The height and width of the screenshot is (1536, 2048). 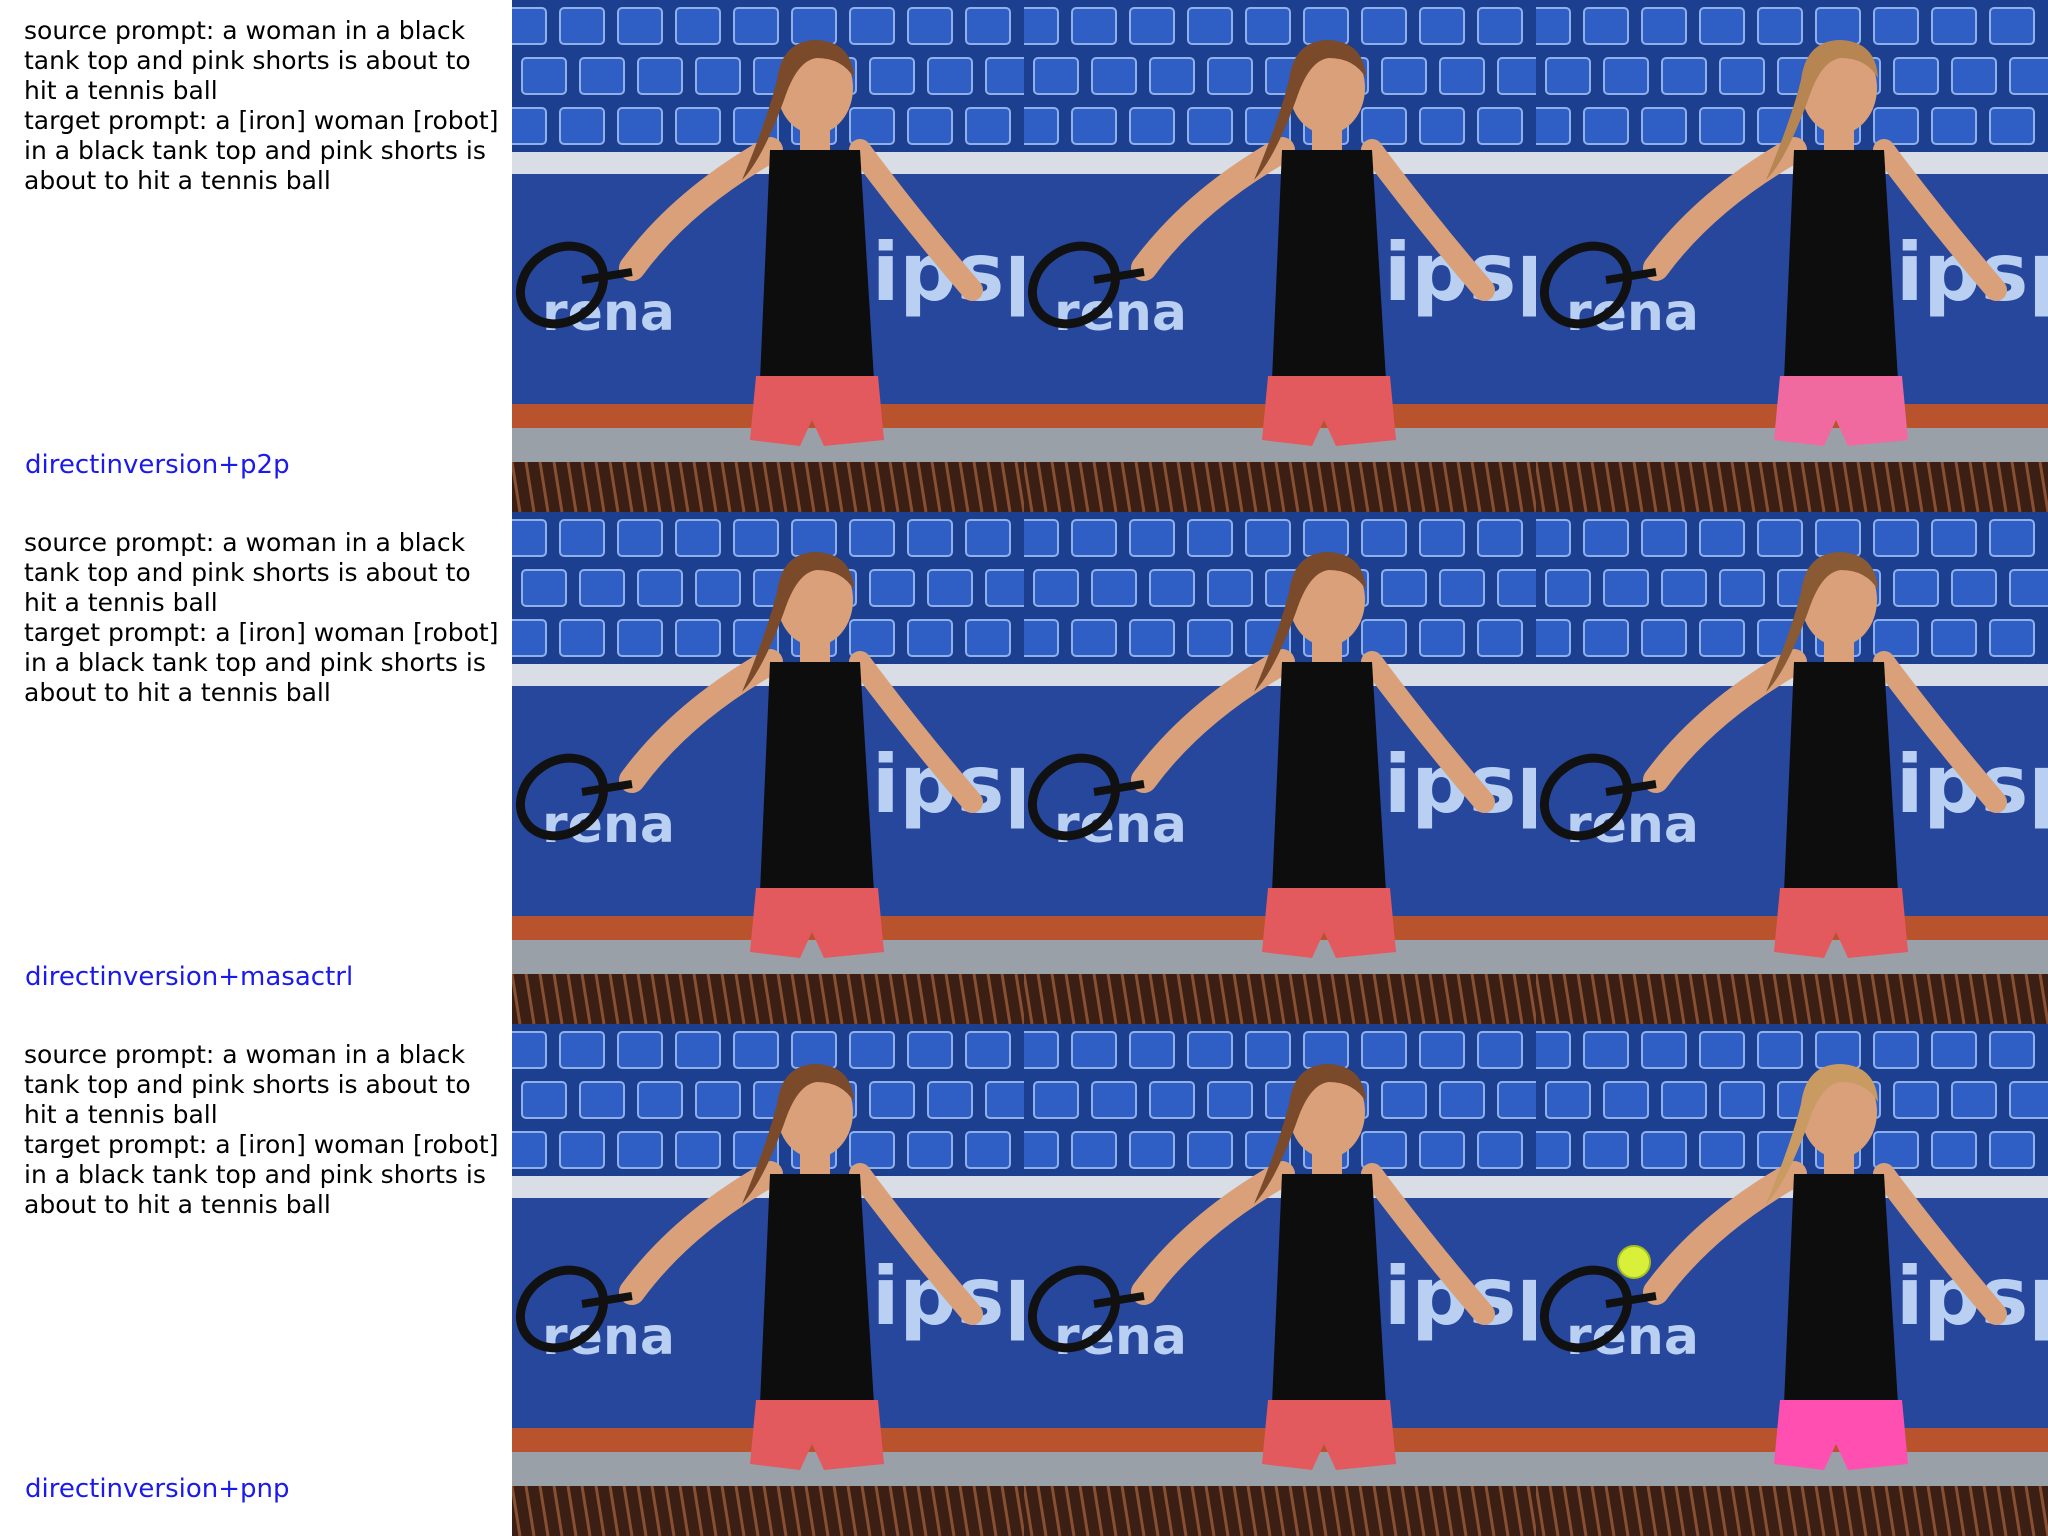 What do you see at coordinates (157, 465) in the screenshot?
I see `method-label: directinversion+p2p` at bounding box center [157, 465].